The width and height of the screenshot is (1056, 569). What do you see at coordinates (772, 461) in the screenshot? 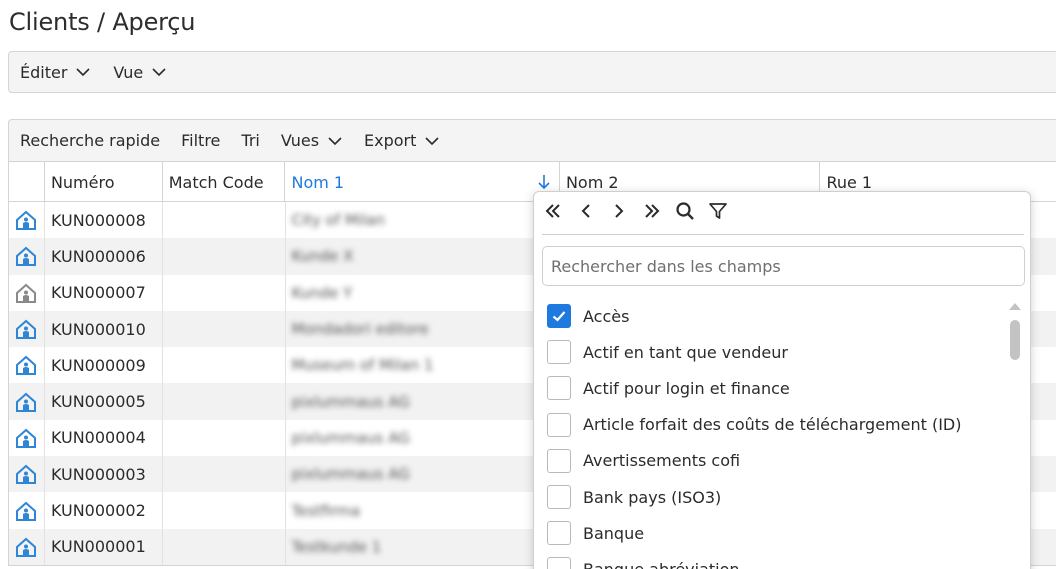
I see `field-option: Avertissements cofi` at bounding box center [772, 461].